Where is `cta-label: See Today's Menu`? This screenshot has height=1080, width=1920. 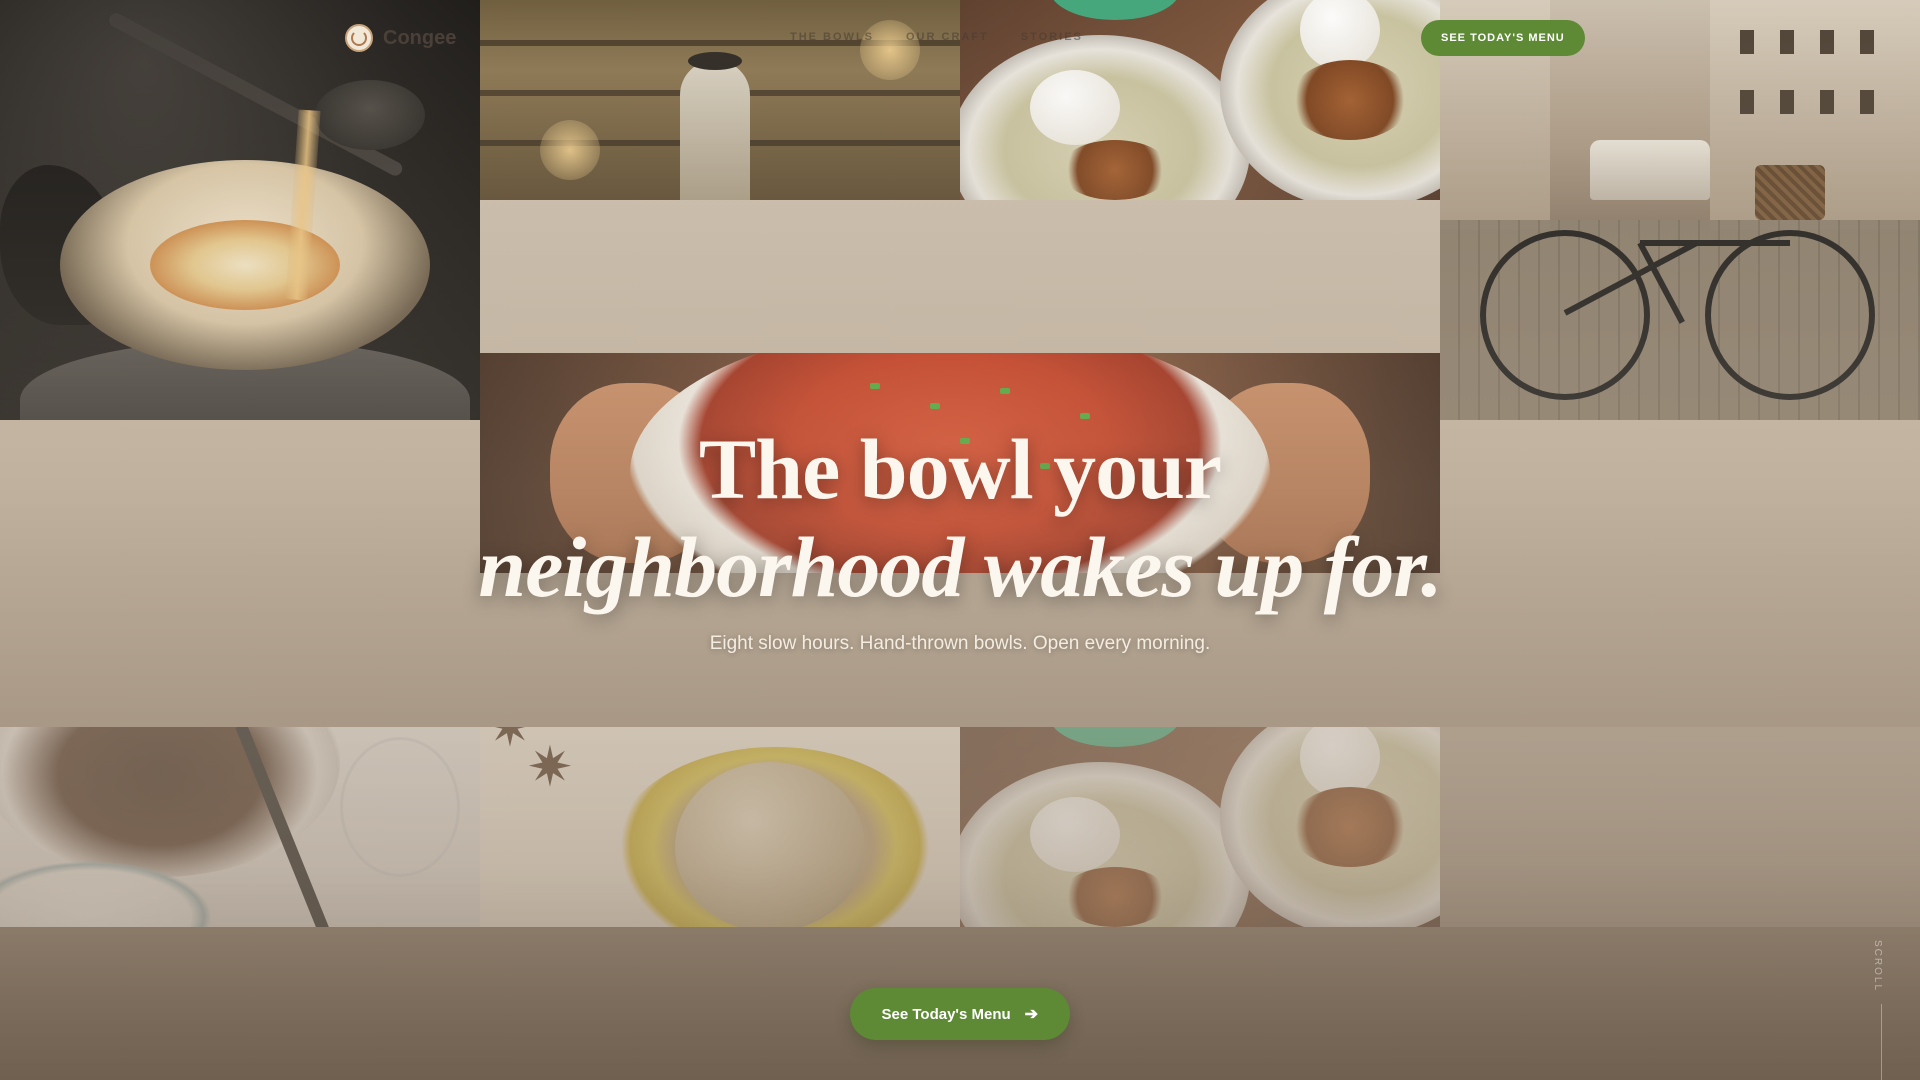
cta-label: See Today's Menu is located at coordinates (946, 1014).